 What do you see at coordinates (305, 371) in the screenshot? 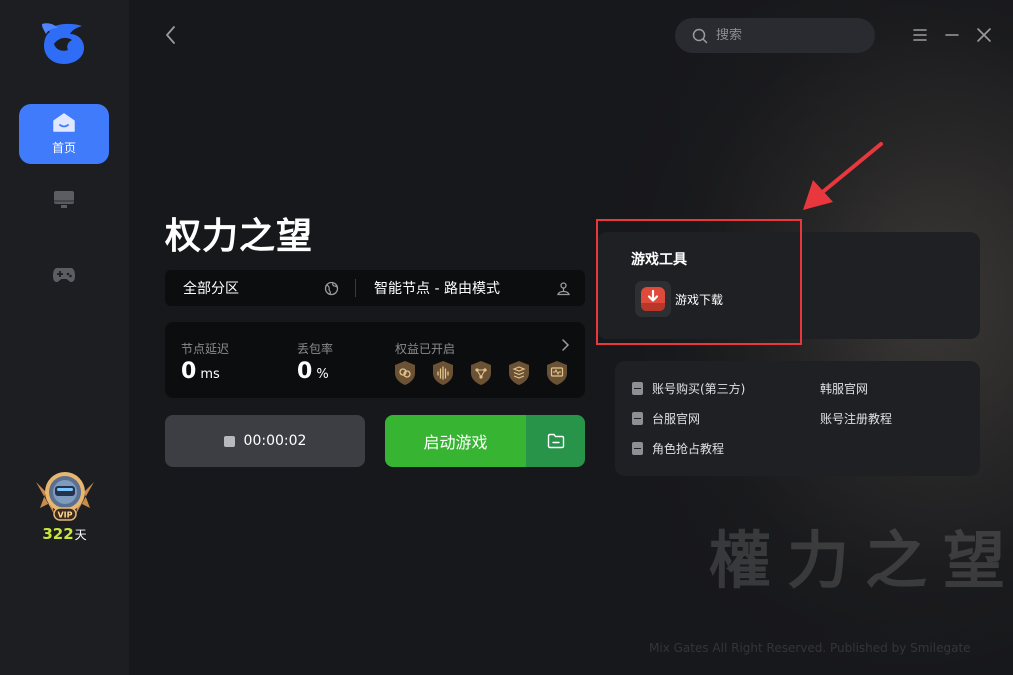
I see `packet-loss-number: 0` at bounding box center [305, 371].